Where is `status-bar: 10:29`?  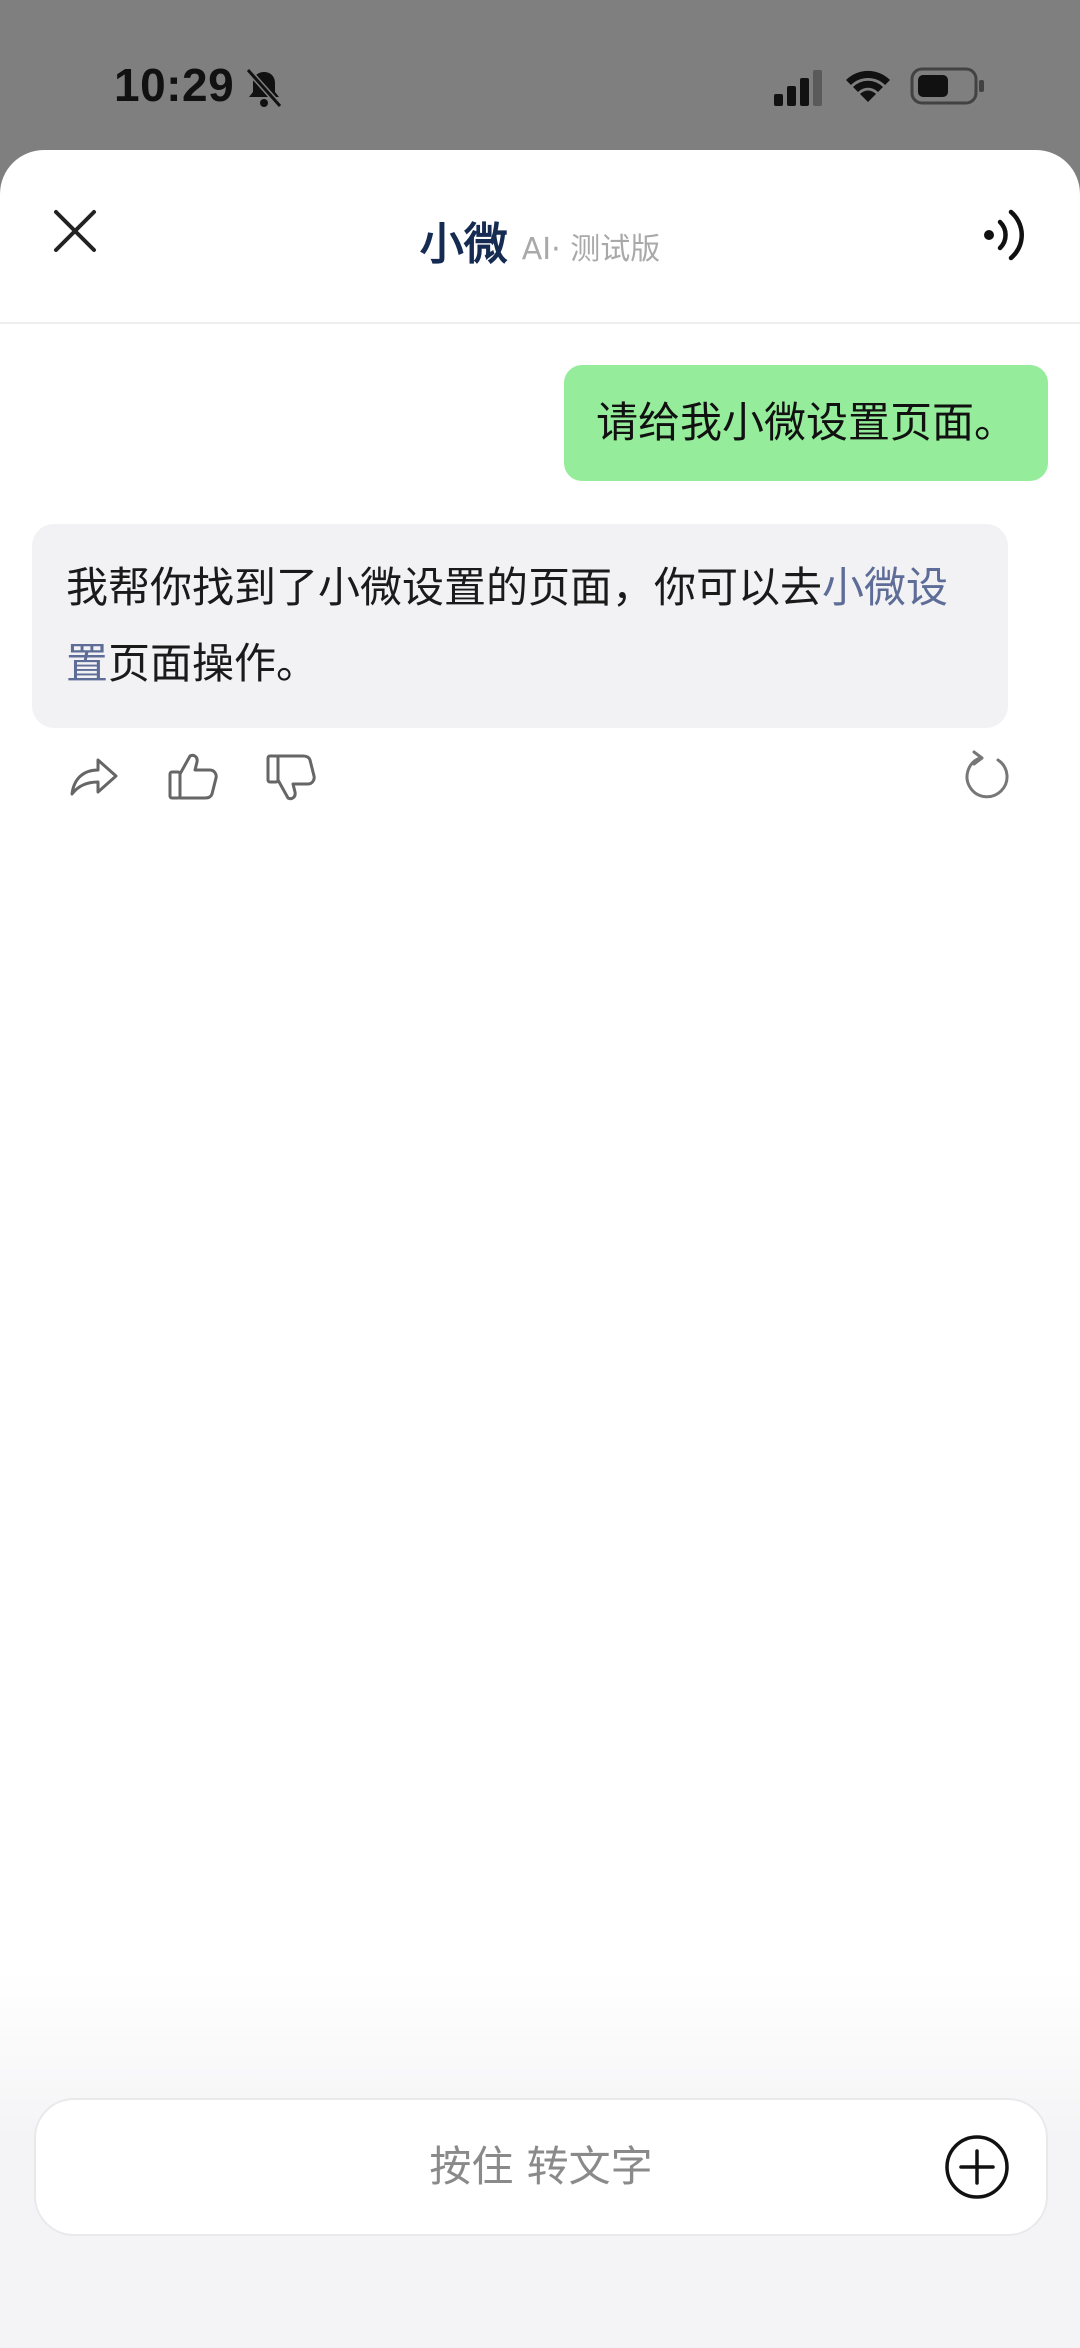
status-bar: 10:29 is located at coordinates (540, 75).